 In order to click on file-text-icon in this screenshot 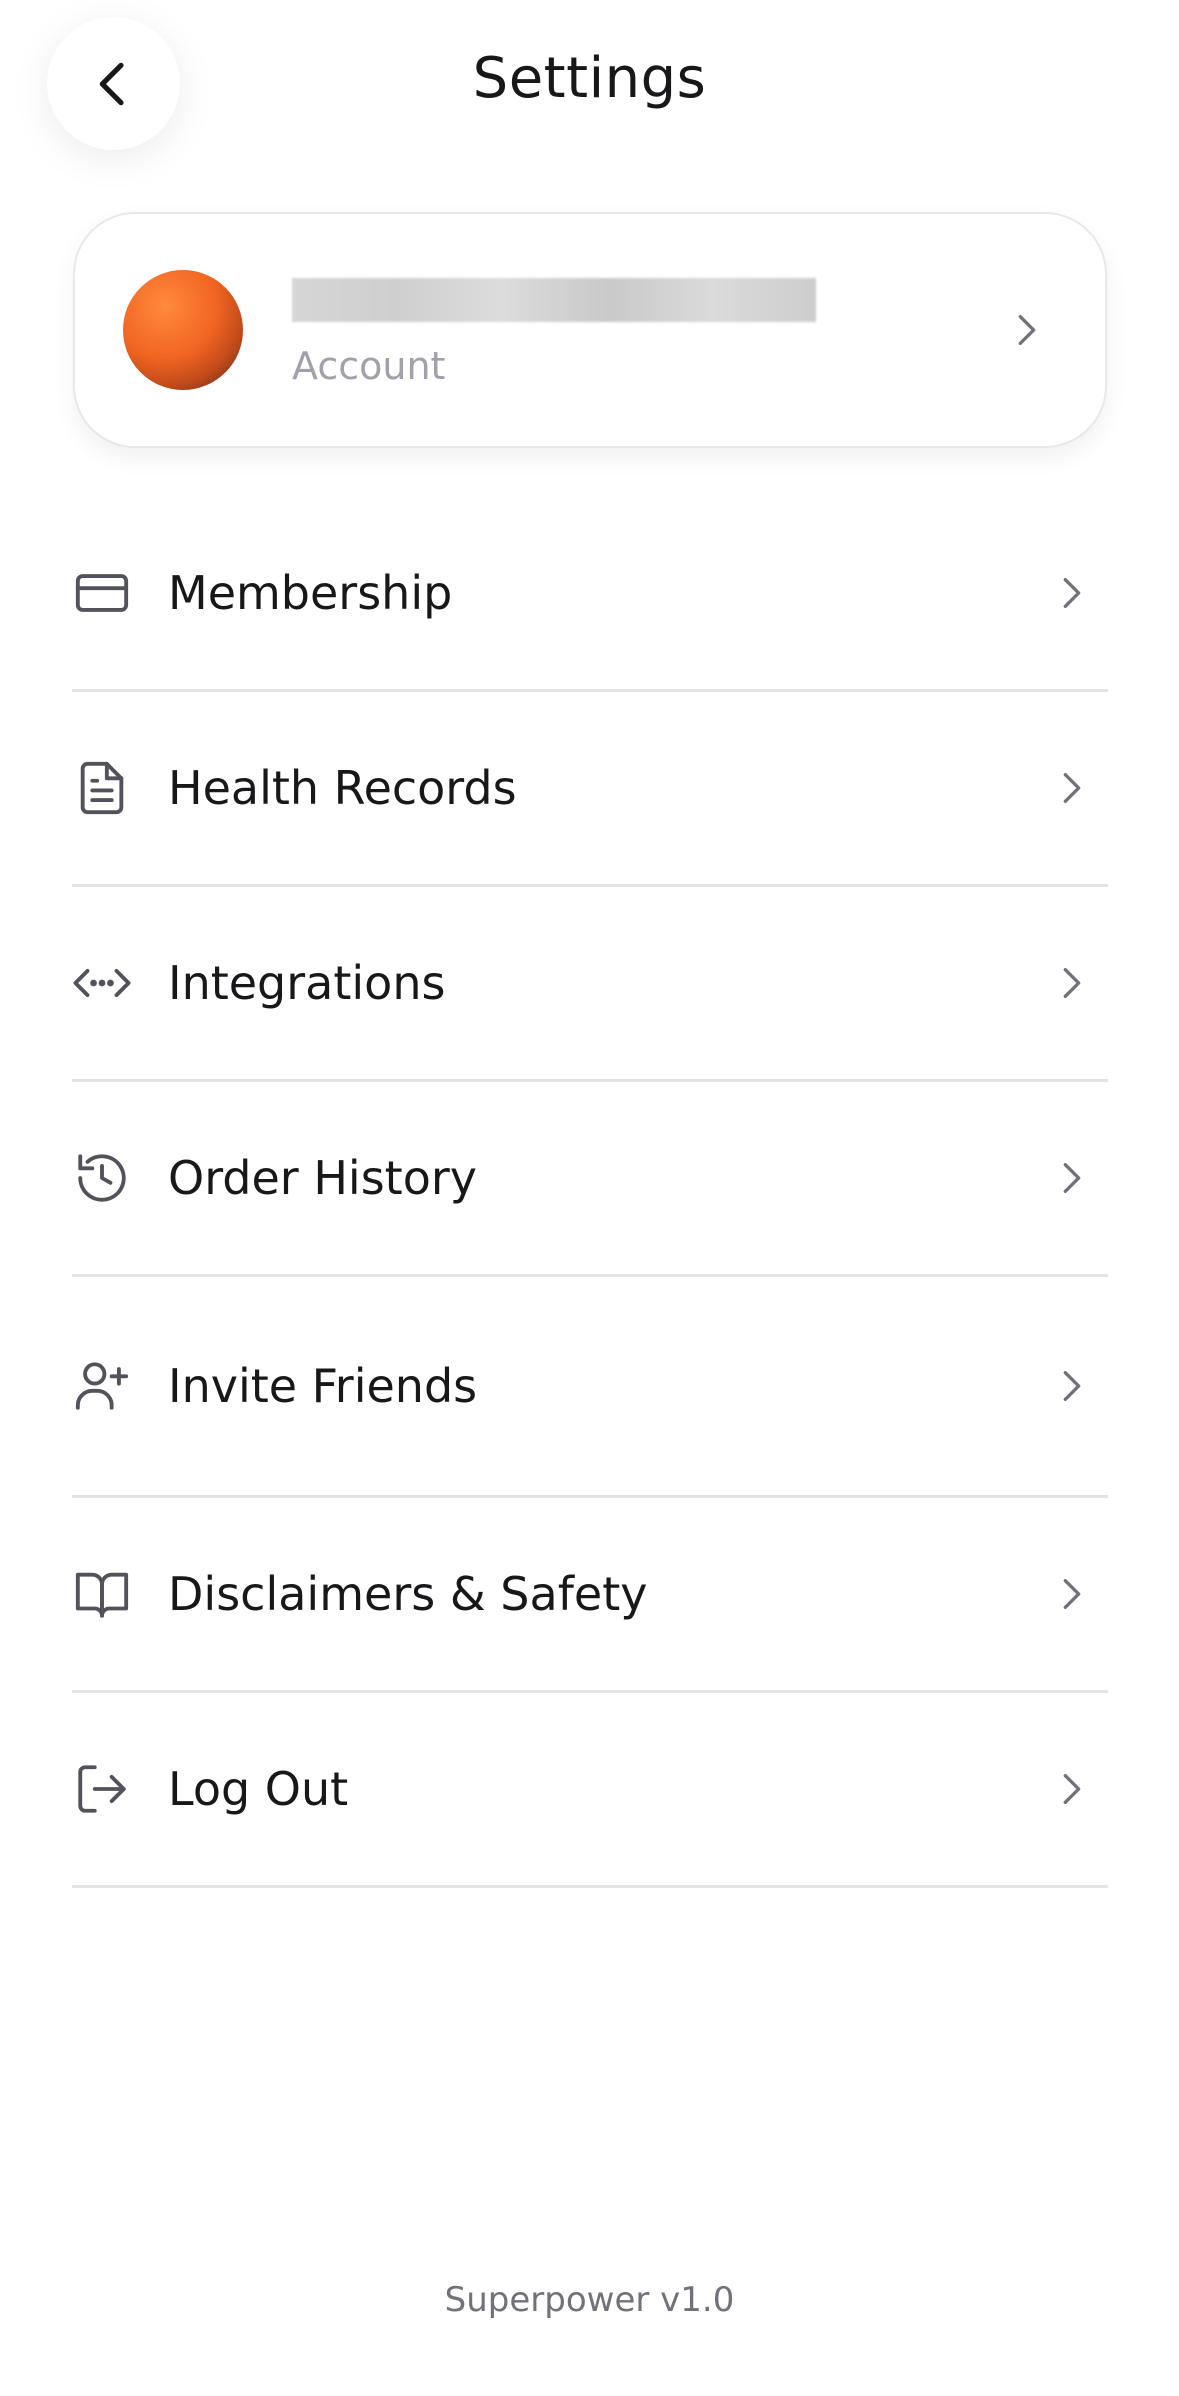, I will do `click(102, 788)`.